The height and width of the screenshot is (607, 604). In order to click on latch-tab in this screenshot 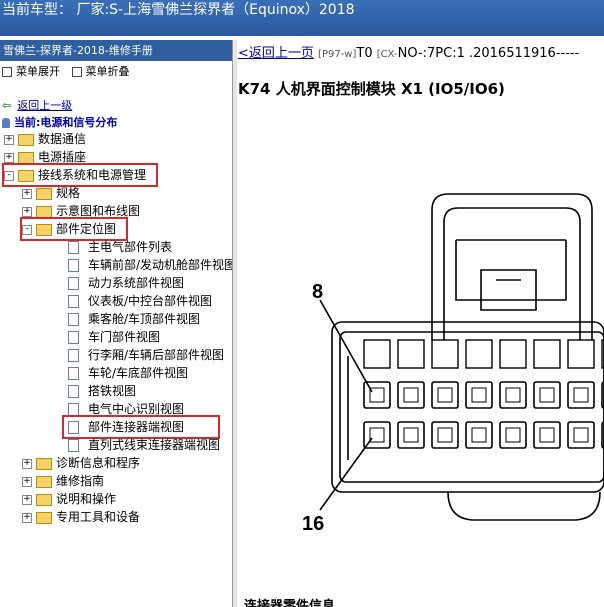, I will do `click(508, 290)`.